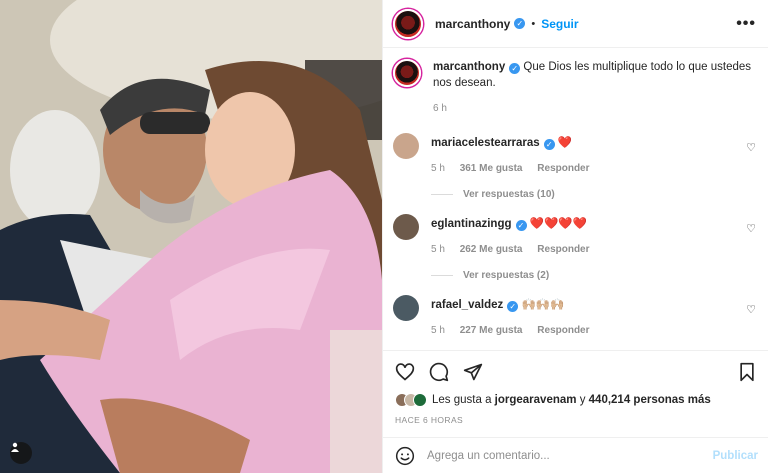 This screenshot has height=473, width=768. What do you see at coordinates (405, 372) in the screenshot?
I see `like-icon` at bounding box center [405, 372].